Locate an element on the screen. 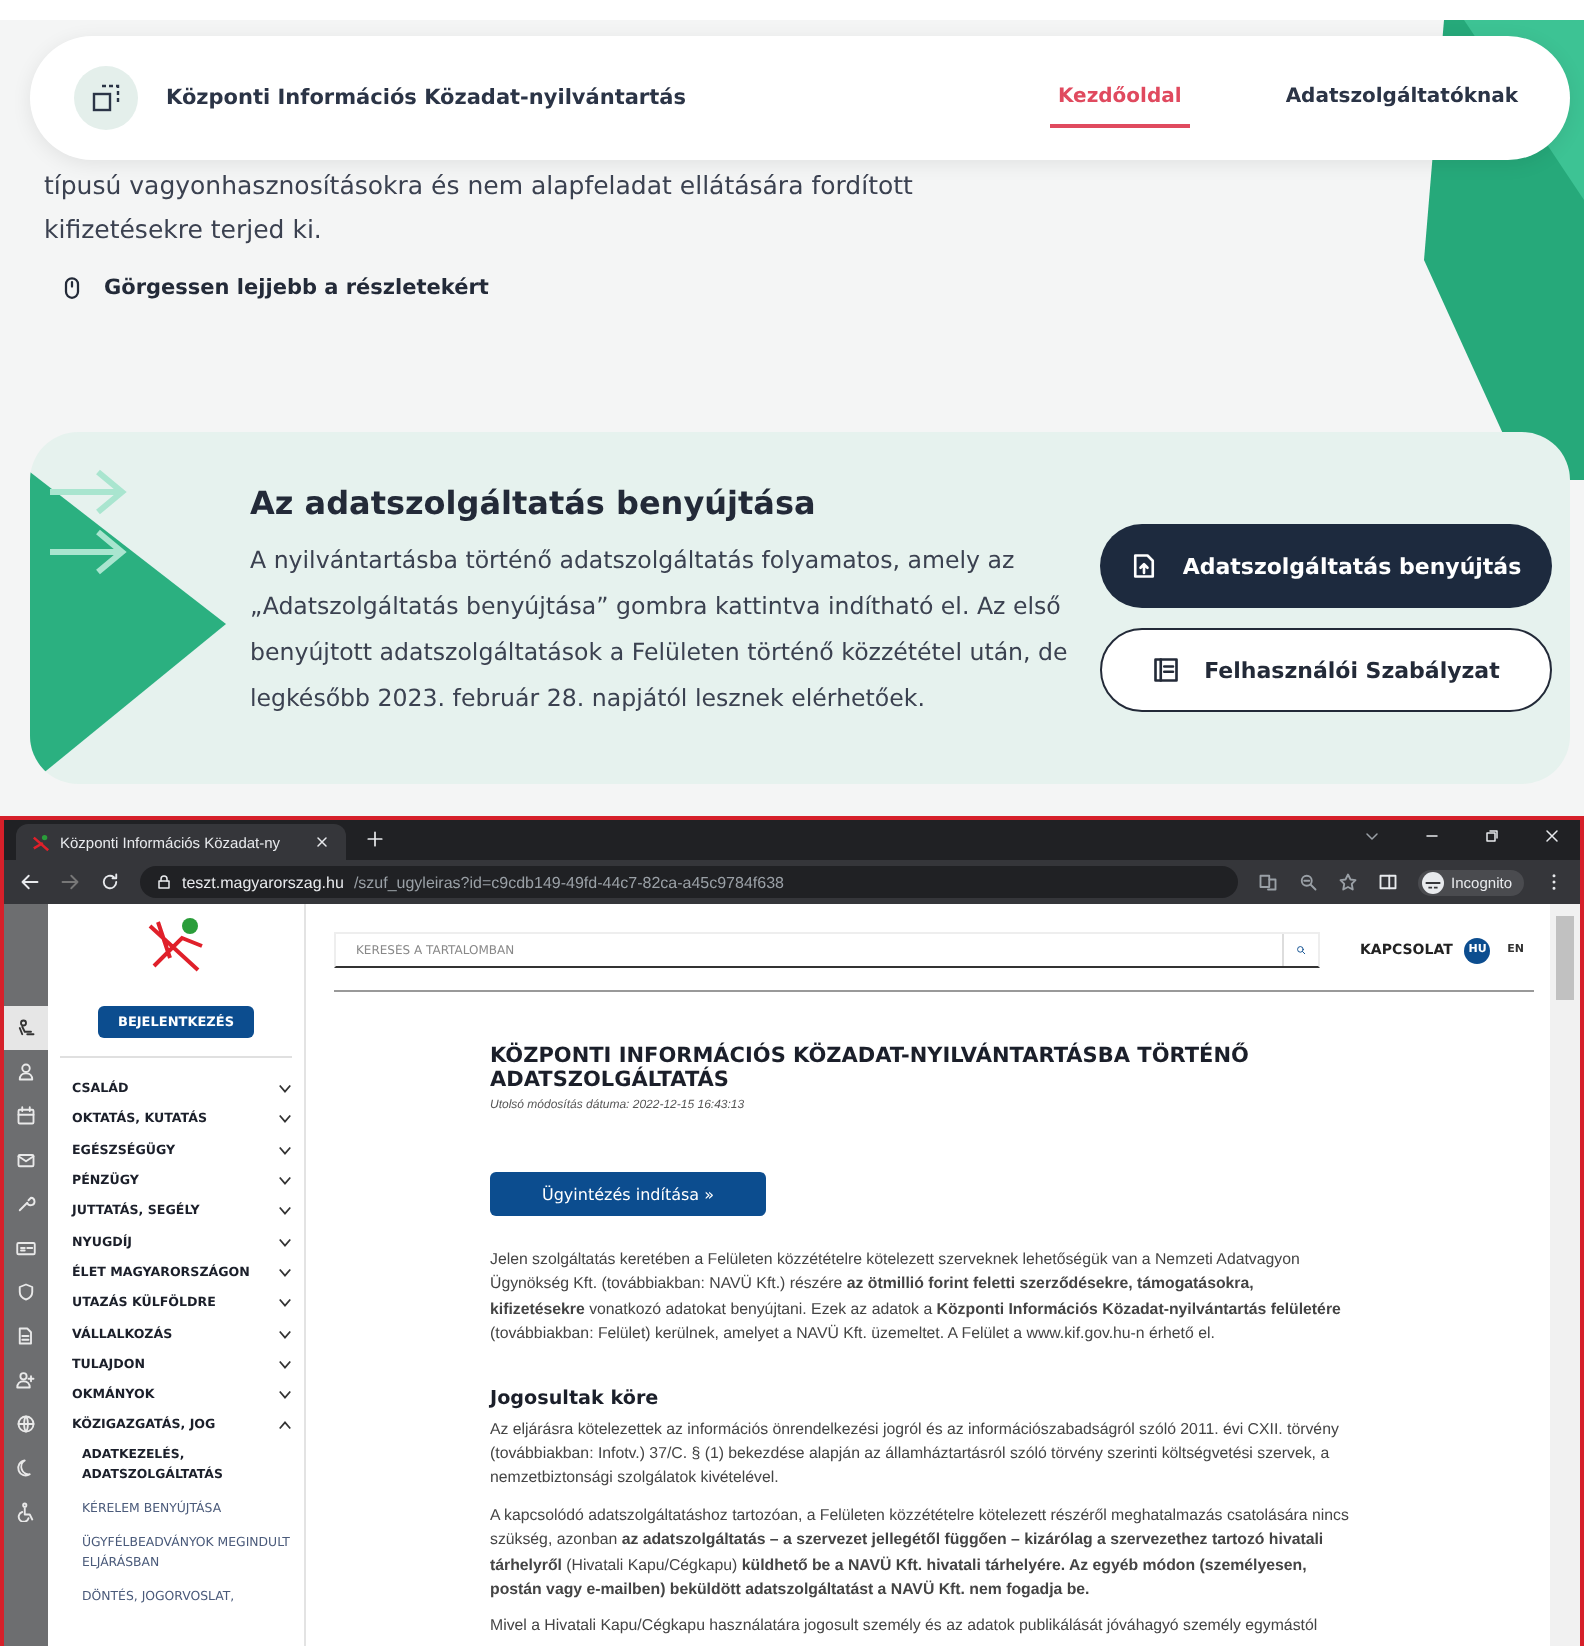 The image size is (1584, 1650). nav-tab: Adatszolgáltatóknak is located at coordinates (1401, 98).